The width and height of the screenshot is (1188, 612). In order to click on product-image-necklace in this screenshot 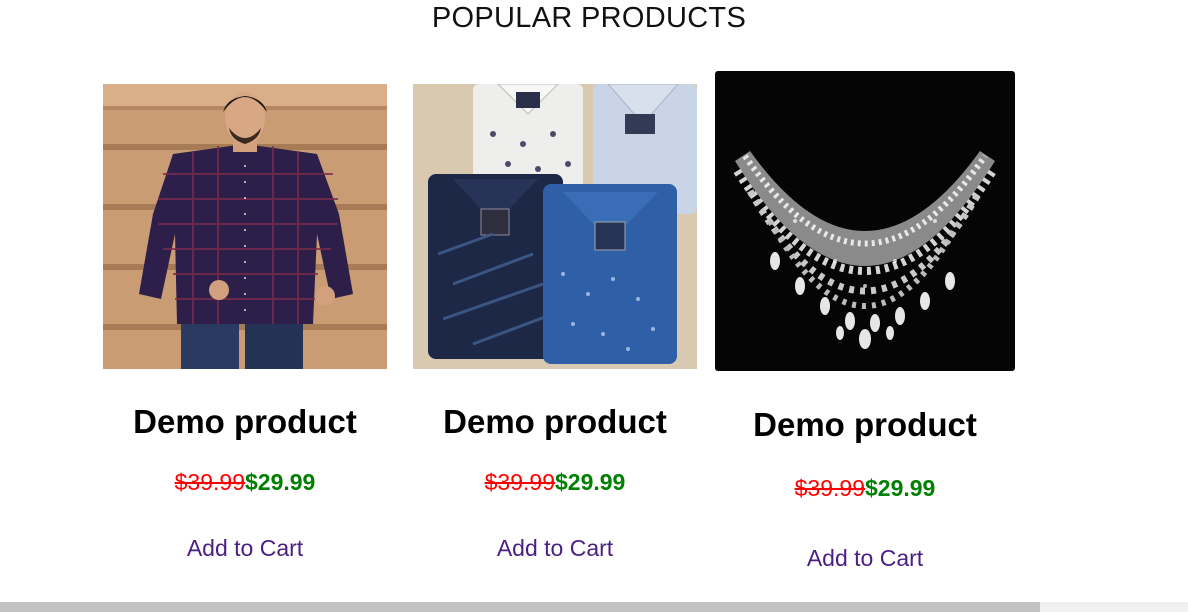, I will do `click(865, 221)`.